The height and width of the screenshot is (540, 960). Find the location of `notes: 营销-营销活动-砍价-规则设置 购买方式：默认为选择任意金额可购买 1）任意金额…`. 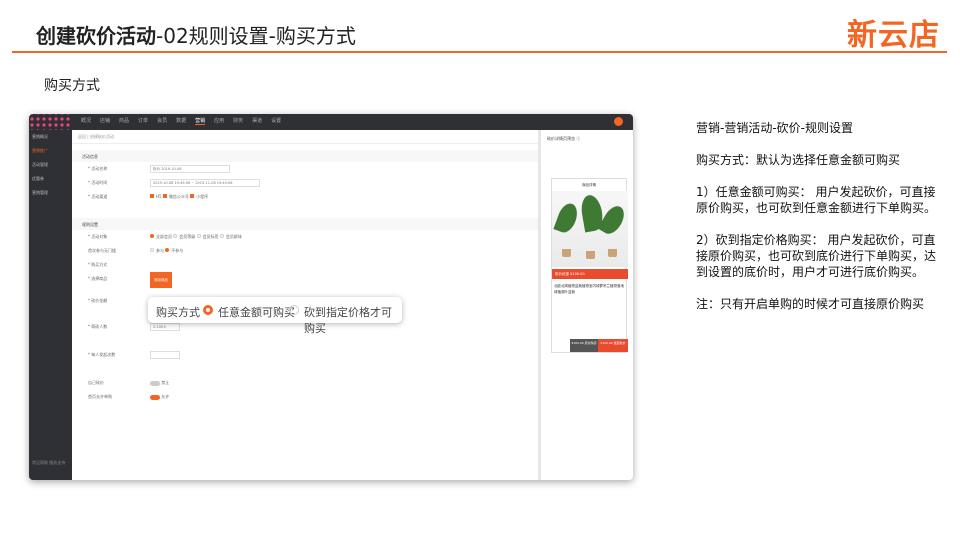

notes: 营销-营销活动-砍价-规则设置 购买方式：默认为选择任意金额可购买 1）任意金额… is located at coordinates (818, 224).